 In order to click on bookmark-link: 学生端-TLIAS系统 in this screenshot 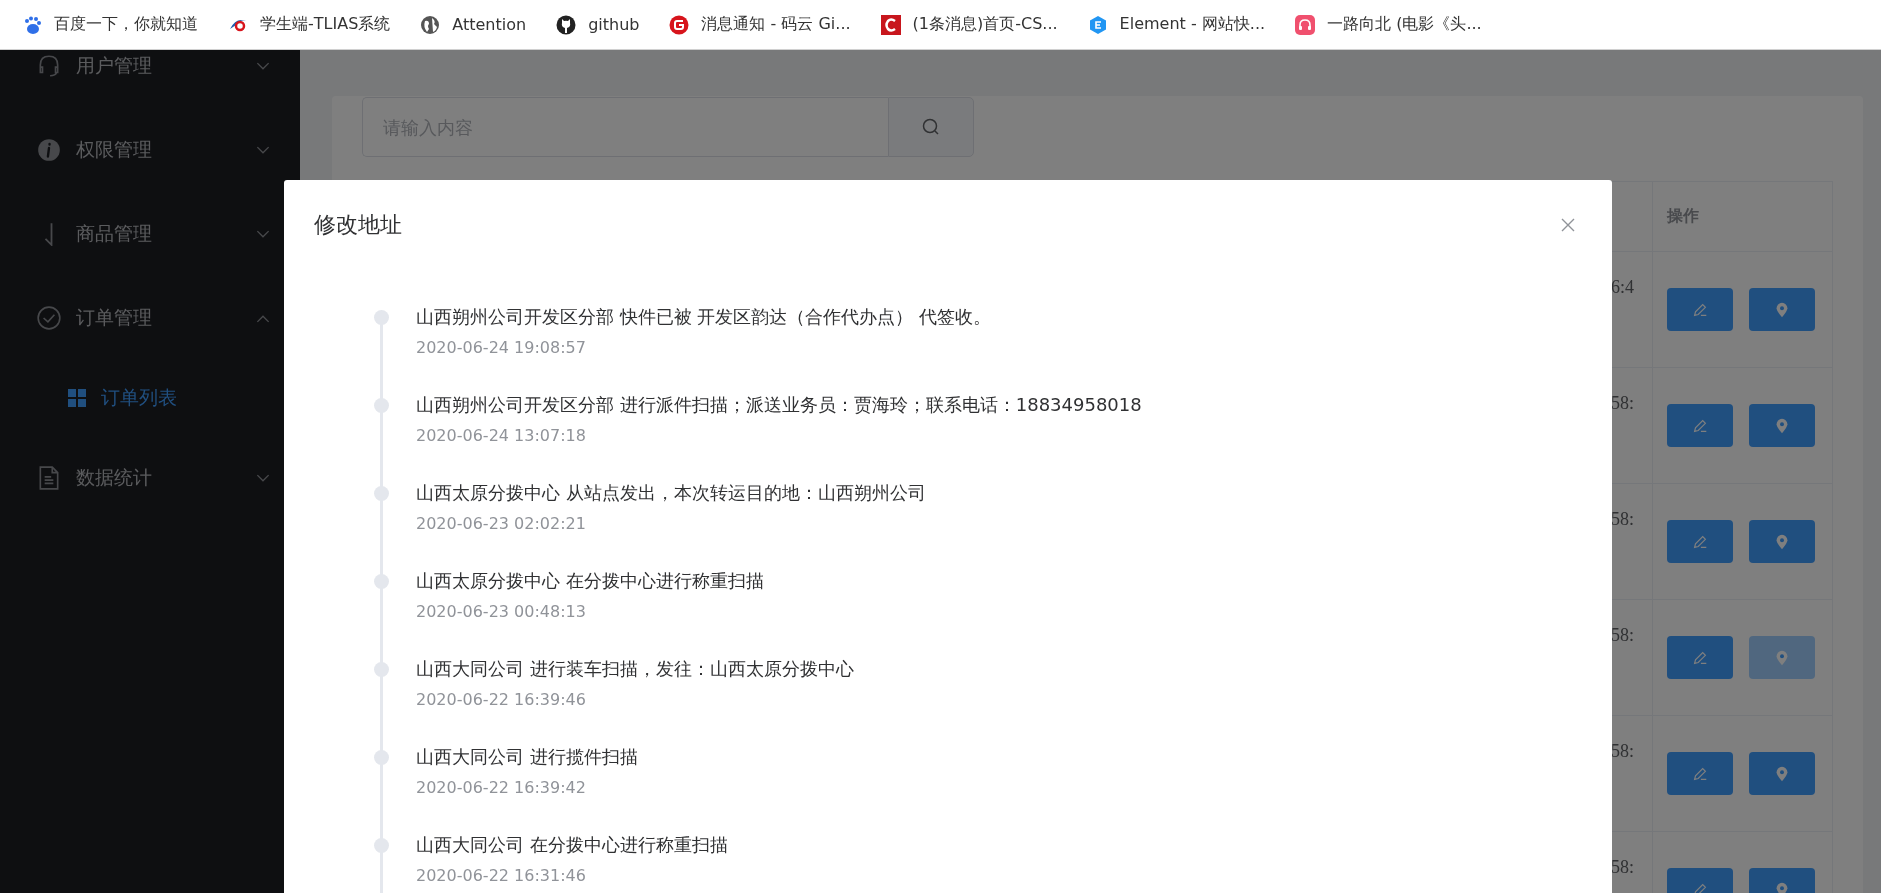, I will do `click(309, 24)`.